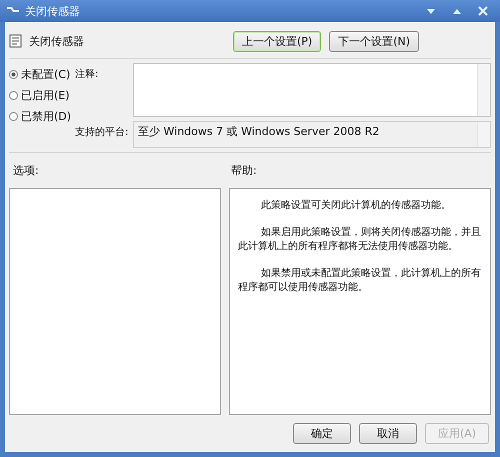 This screenshot has width=500, height=457. I want to click on platform-field: 至少 Windows 7 或 Windows Server 2008 R2, so click(312, 134).